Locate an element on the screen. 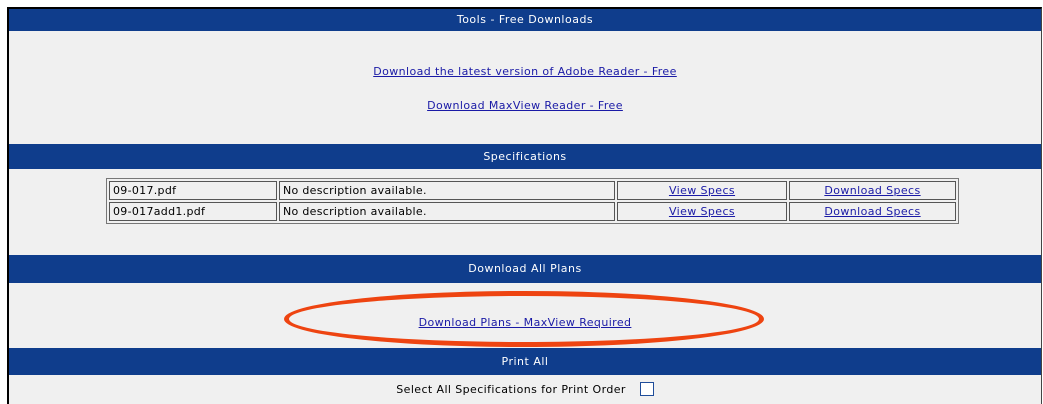 This screenshot has width=1043, height=404. select-all-specs-checkbox is located at coordinates (646, 389).